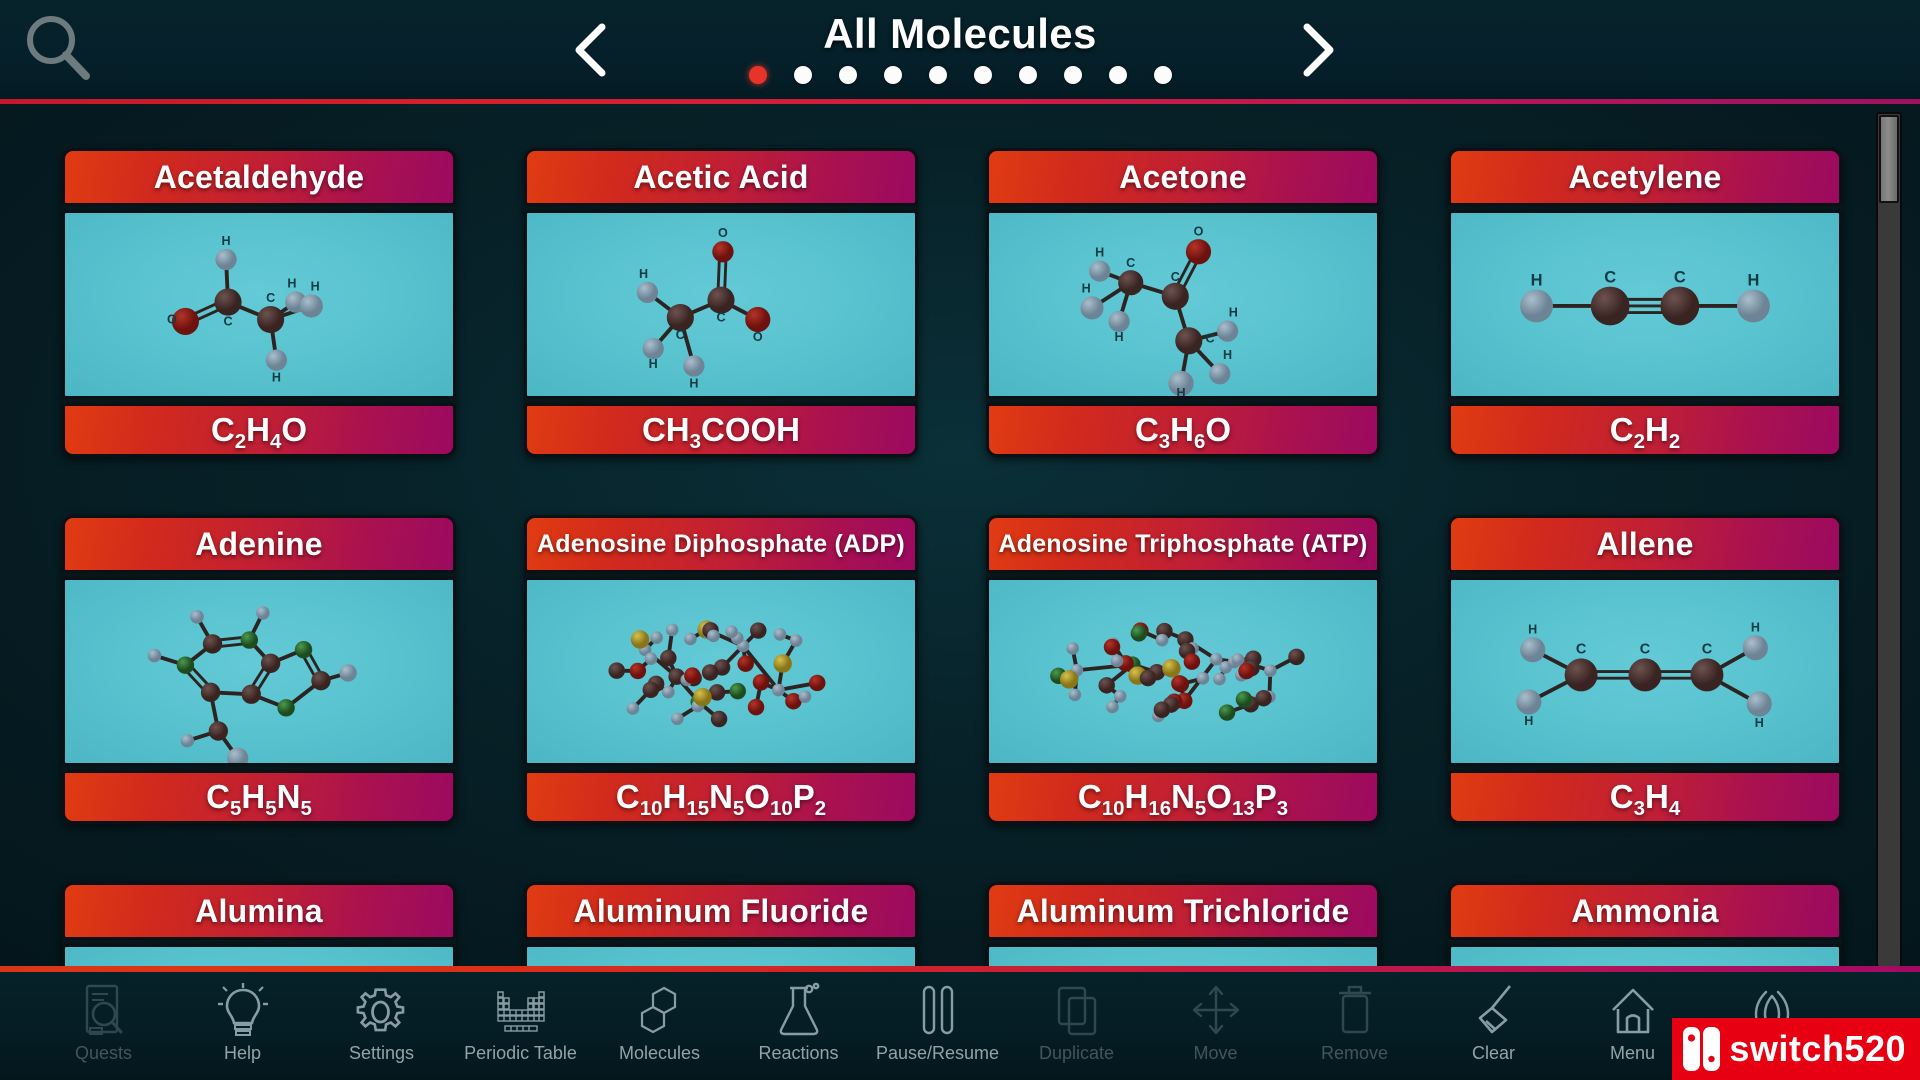 The height and width of the screenshot is (1080, 1920). Describe the element at coordinates (798, 1026) in the screenshot. I see `toolbar-item-reactions: Reactions` at that location.